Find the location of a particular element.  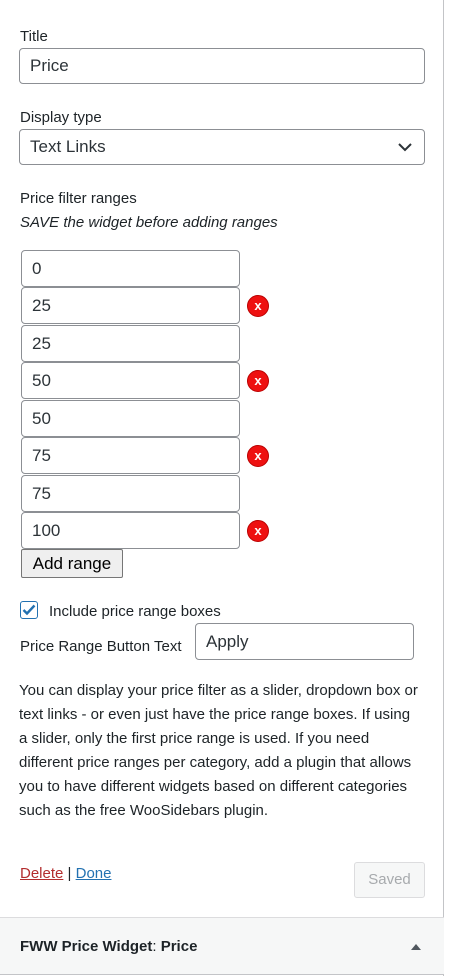

range-from-input: 0 is located at coordinates (130, 268).